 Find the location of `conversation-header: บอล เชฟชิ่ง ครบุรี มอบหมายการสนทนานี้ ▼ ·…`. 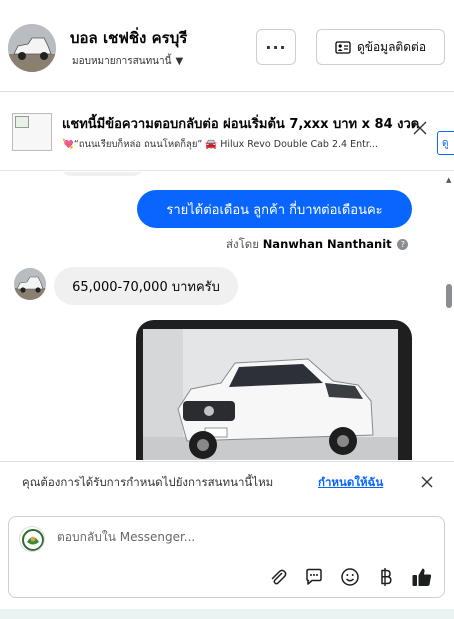

conversation-header: บอล เชฟชิ่ง ครบุรี มอบหมายการสนทนานี้ ▼ ·… is located at coordinates (227, 46).